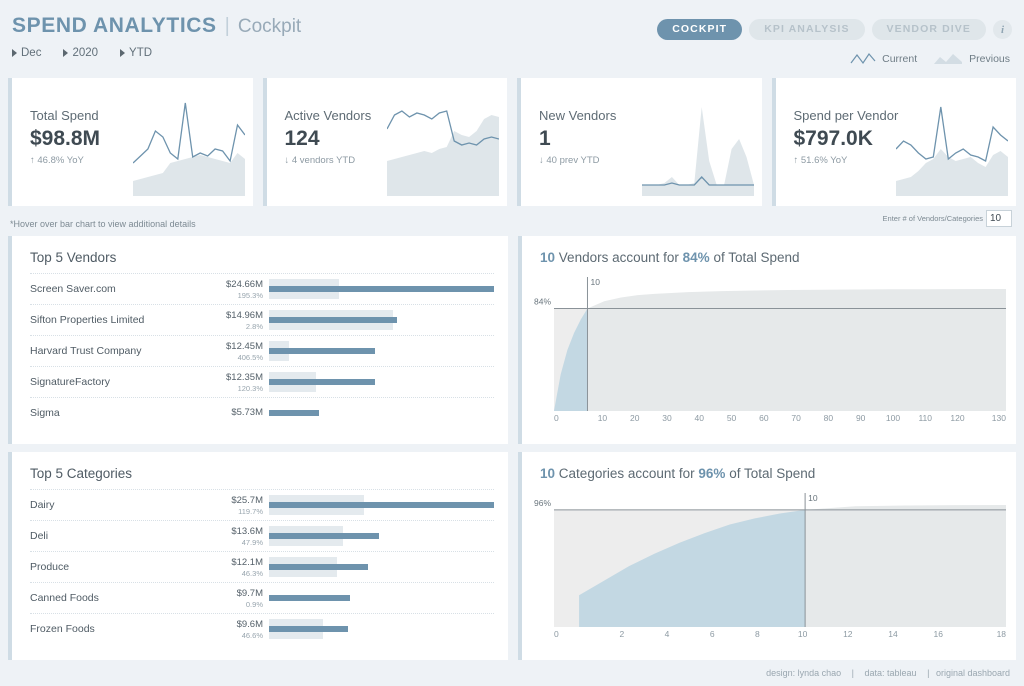  I want to click on sparkline-active-vendors, so click(443, 148).